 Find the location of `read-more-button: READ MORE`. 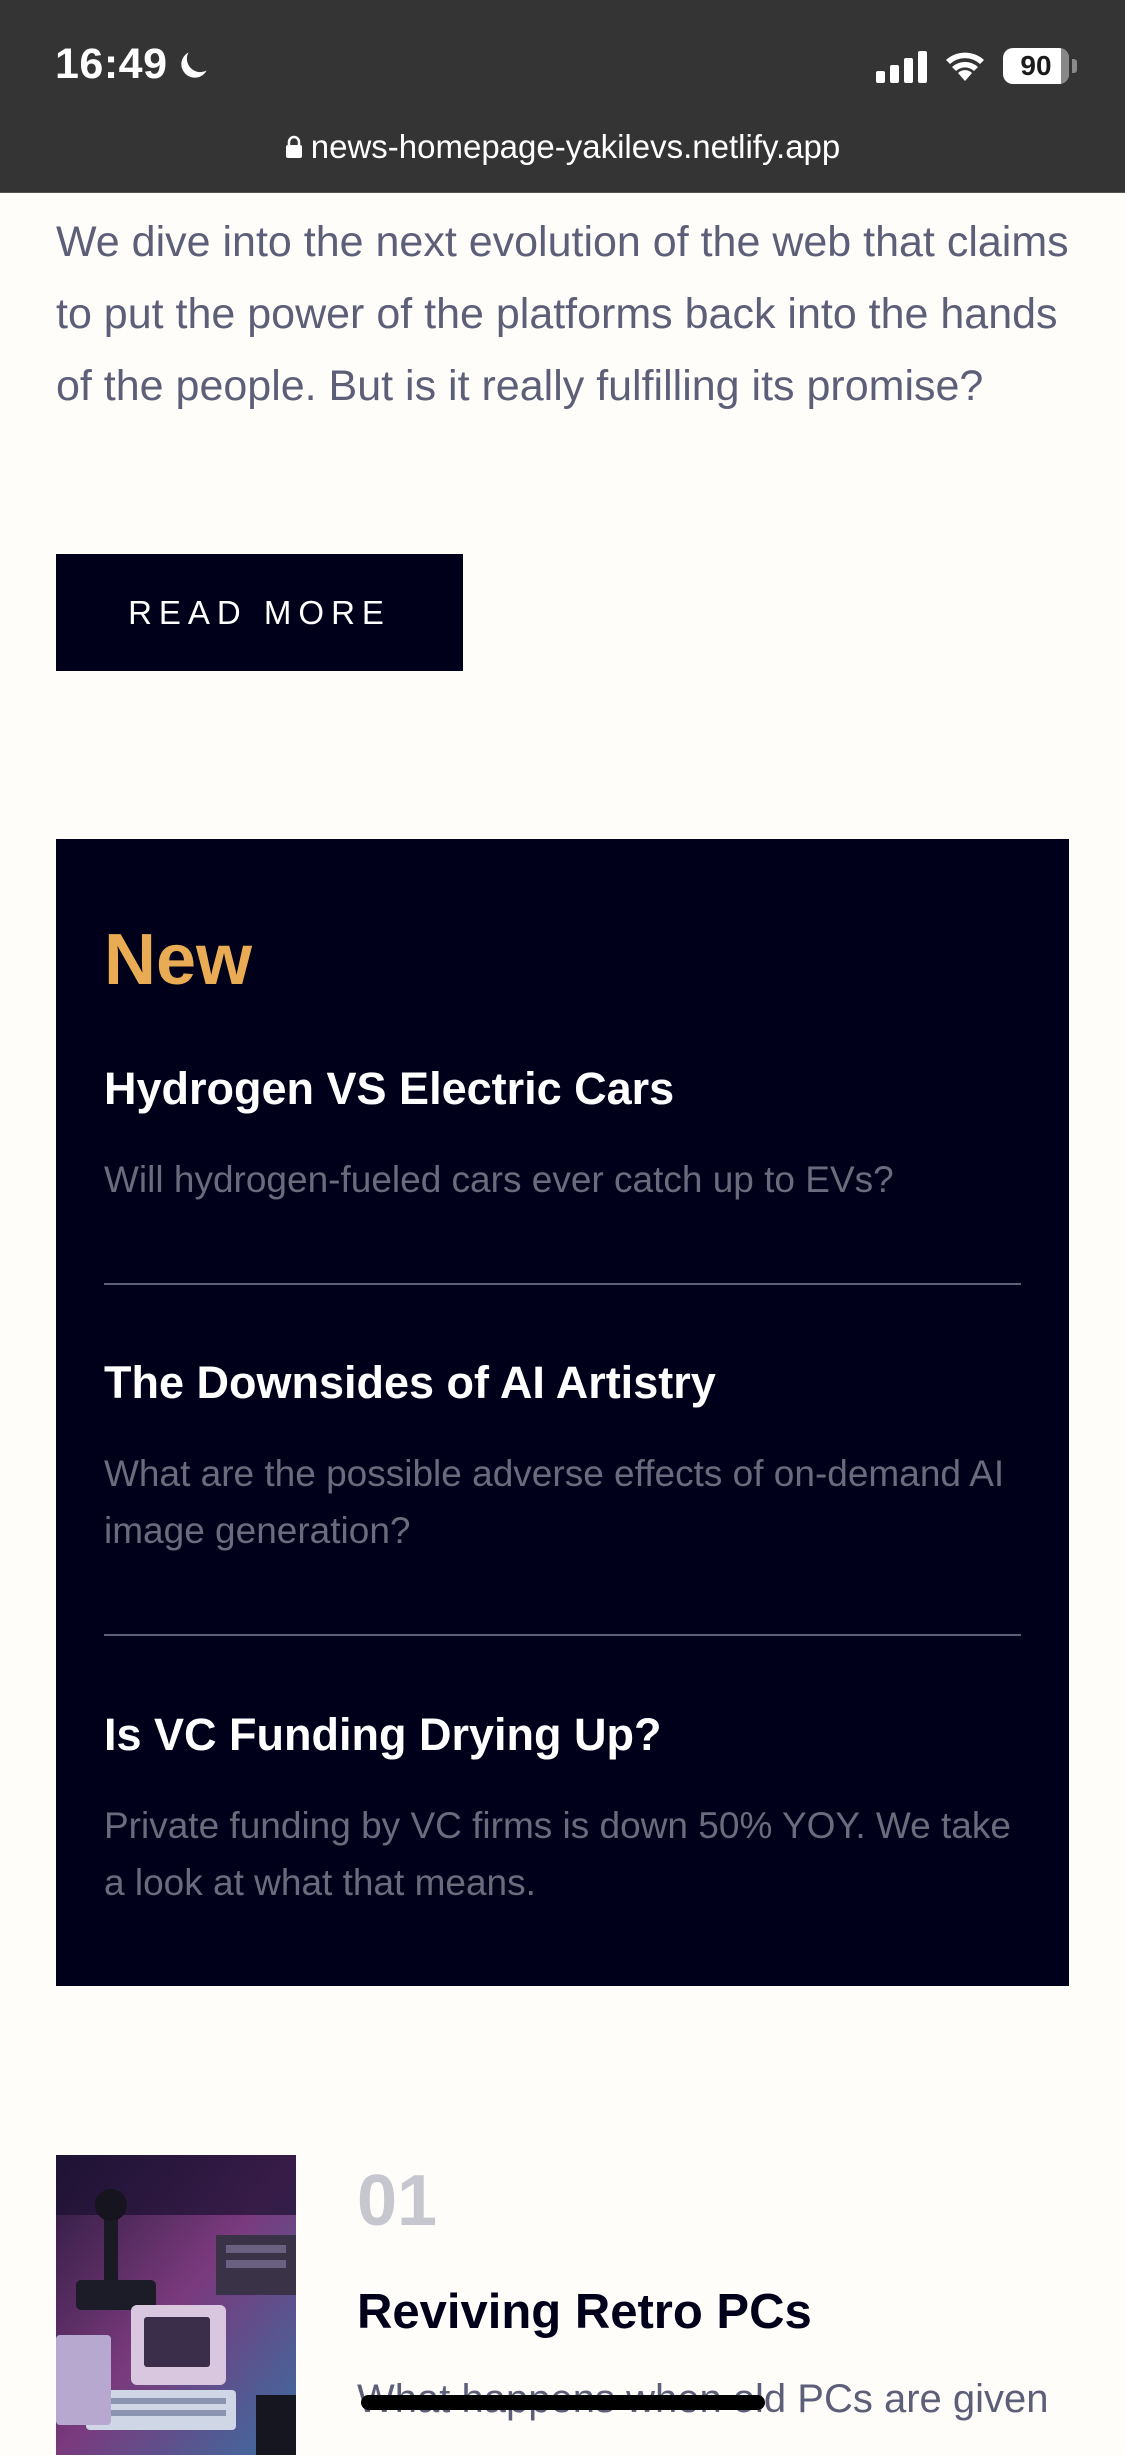

read-more-button: READ MORE is located at coordinates (259, 612).